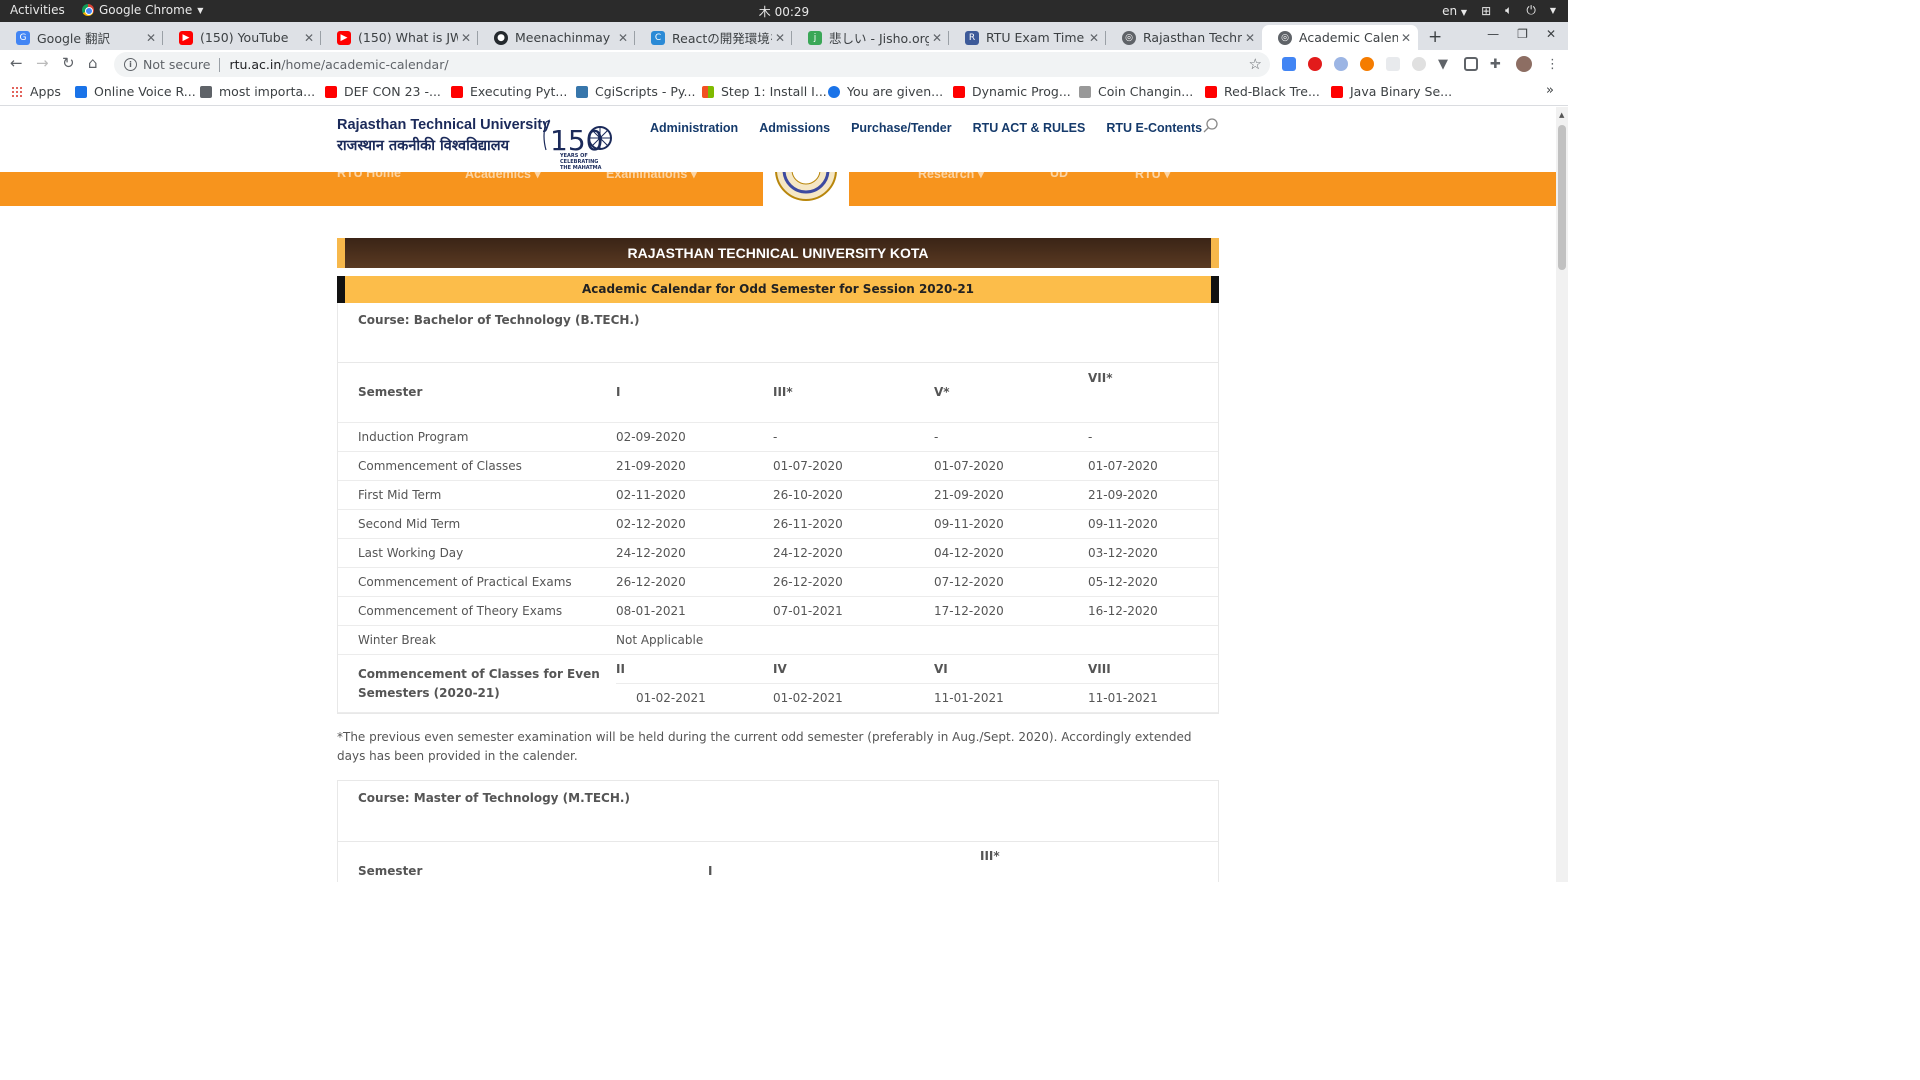 This screenshot has width=1920, height=1080. Describe the element at coordinates (36, 91) in the screenshot. I see `bookmark-apps: Apps` at that location.